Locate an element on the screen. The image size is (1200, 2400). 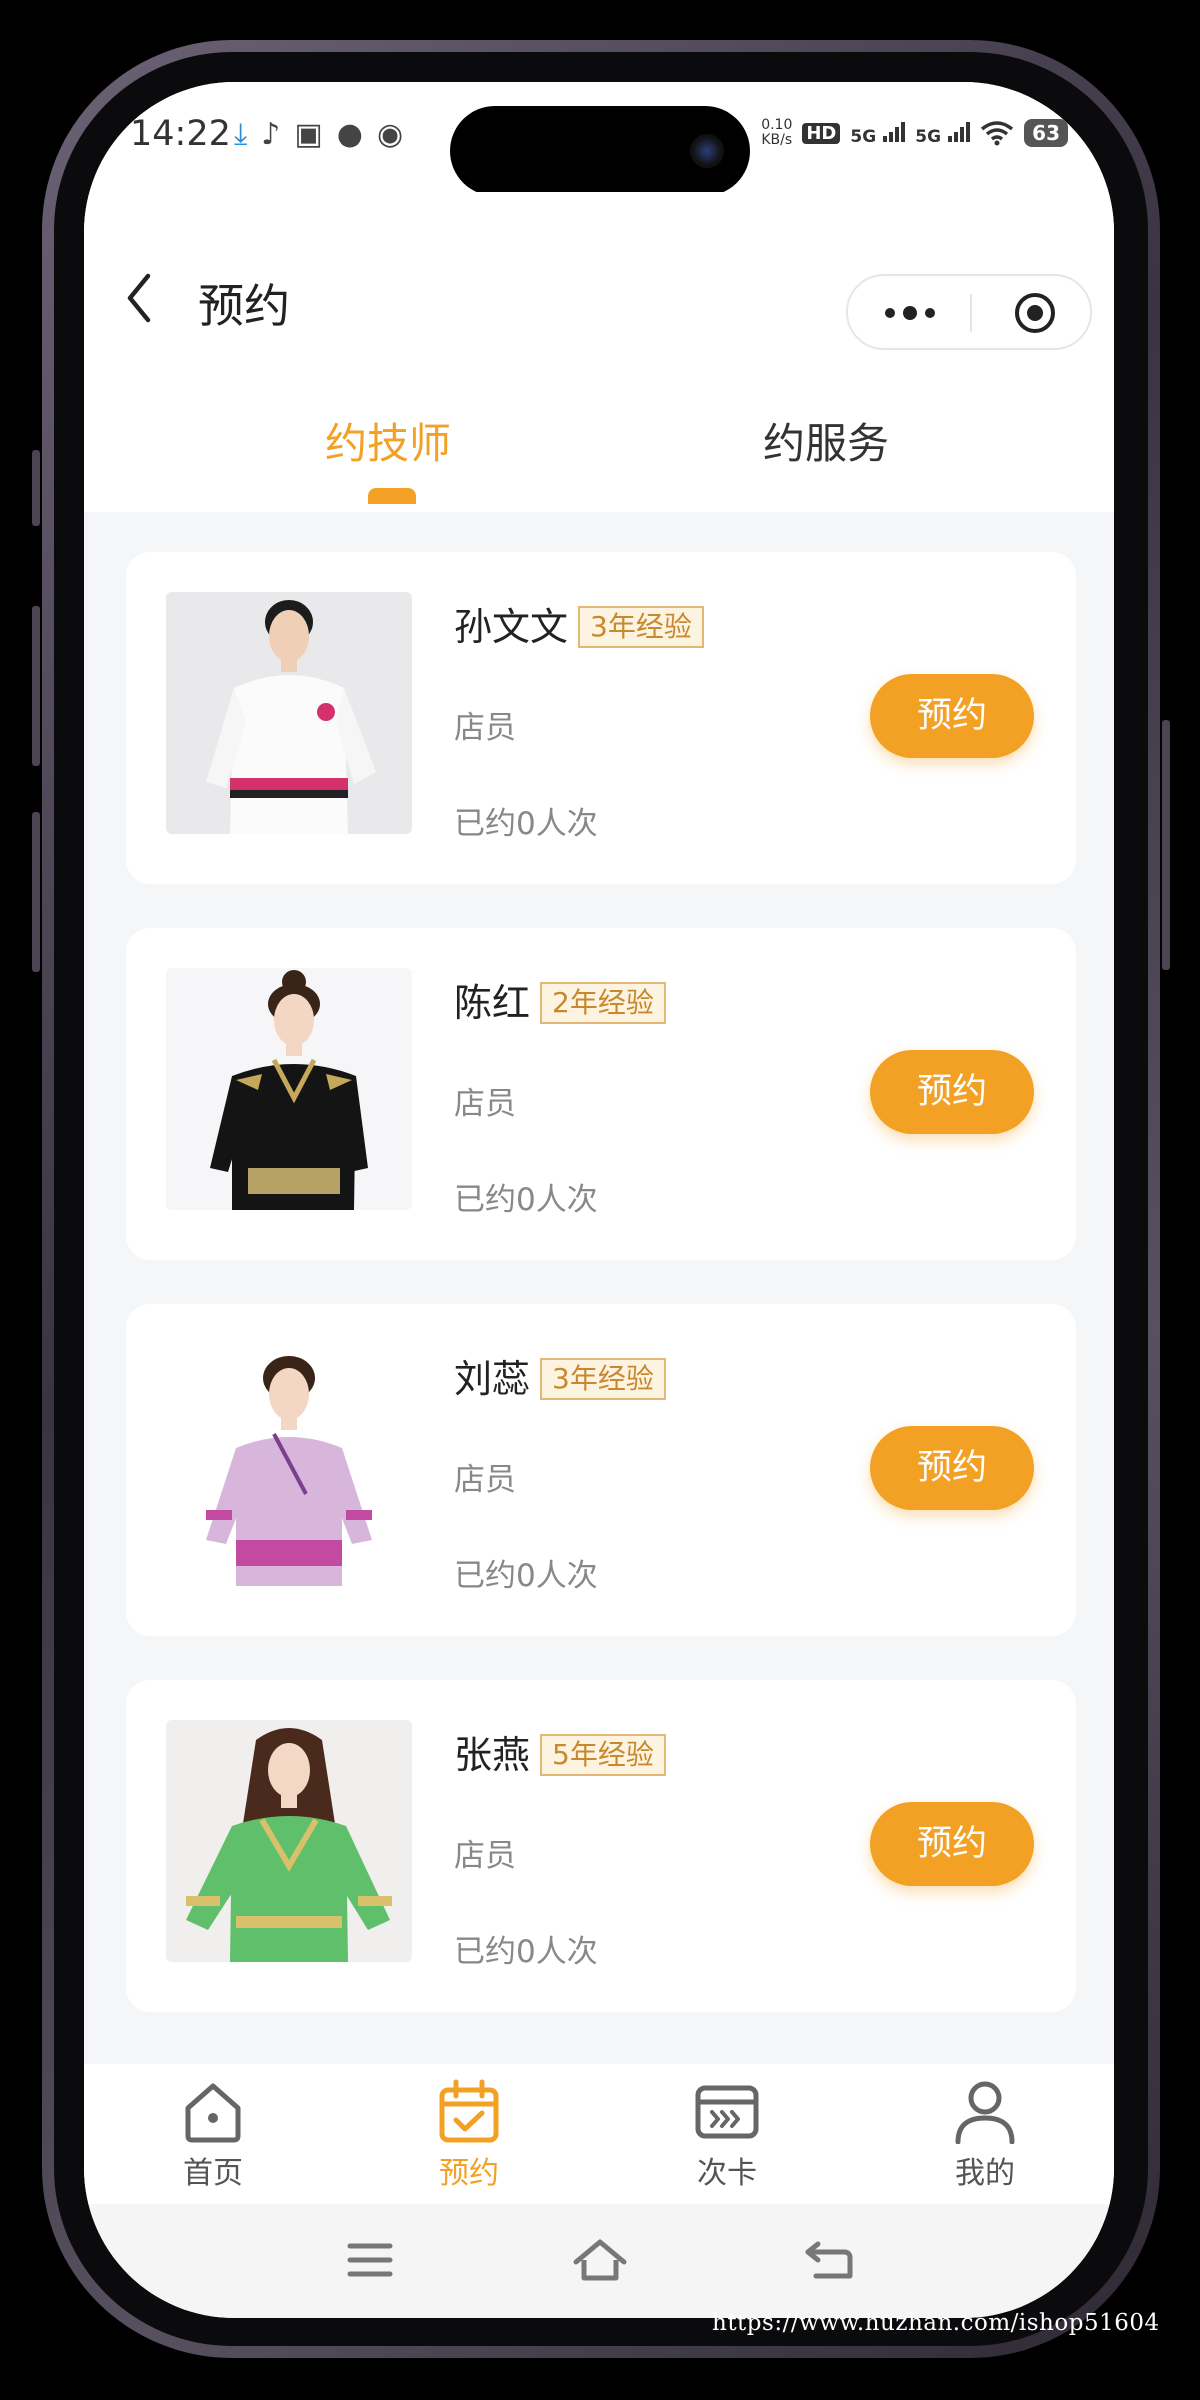
back-icon is located at coordinates (140, 298).